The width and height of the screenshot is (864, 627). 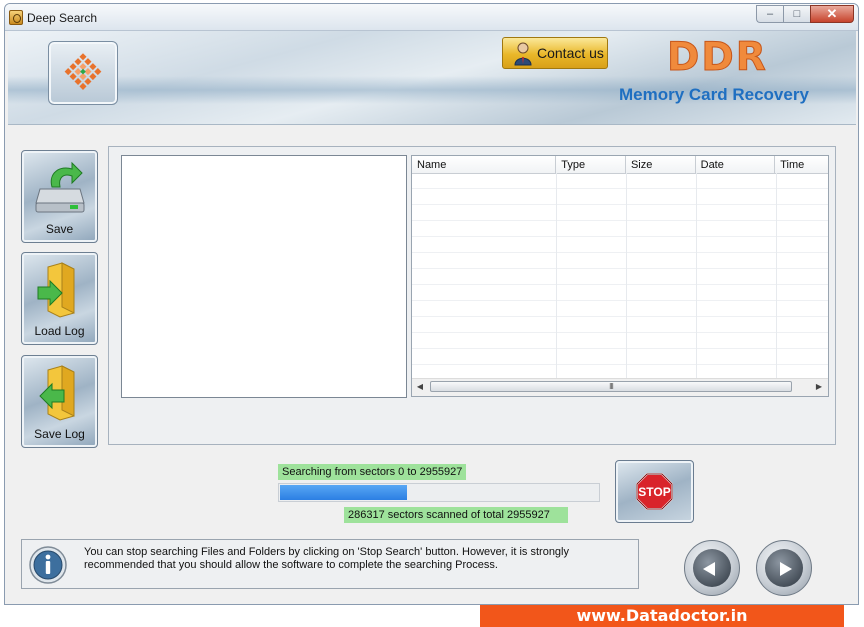 I want to click on back-button, so click(x=712, y=568).